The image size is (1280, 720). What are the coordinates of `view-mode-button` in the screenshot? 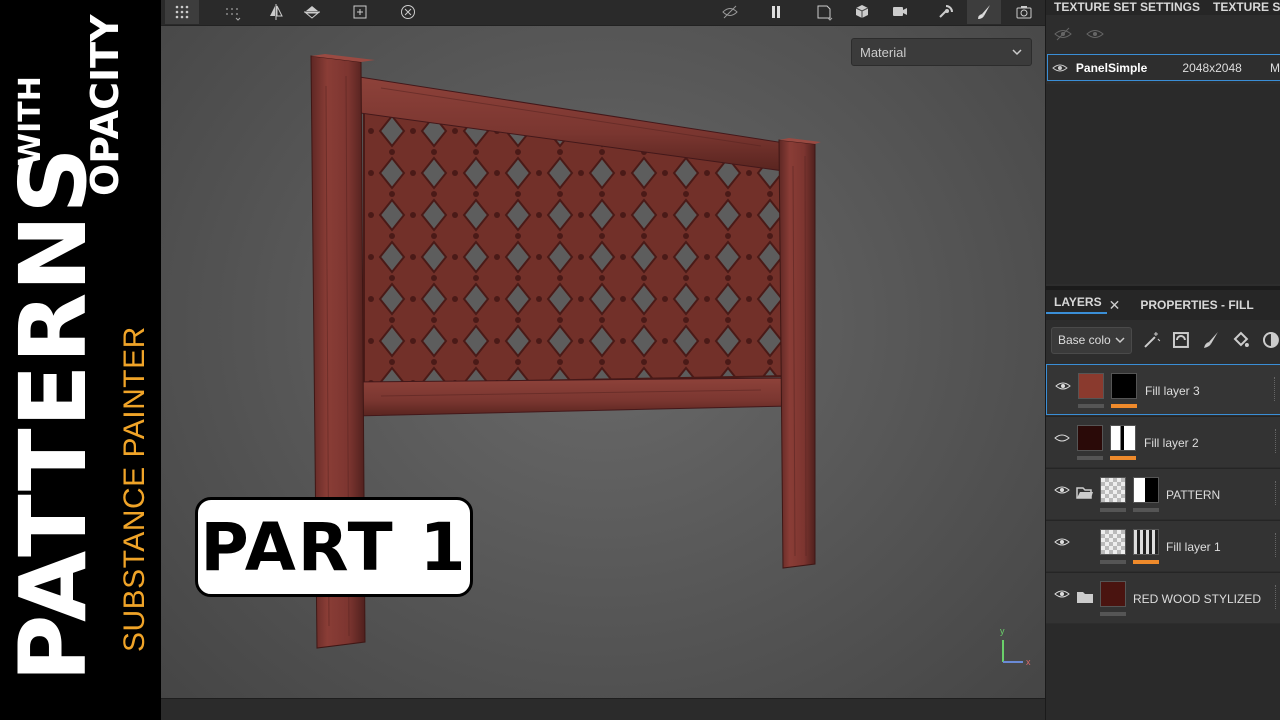 It's located at (824, 12).